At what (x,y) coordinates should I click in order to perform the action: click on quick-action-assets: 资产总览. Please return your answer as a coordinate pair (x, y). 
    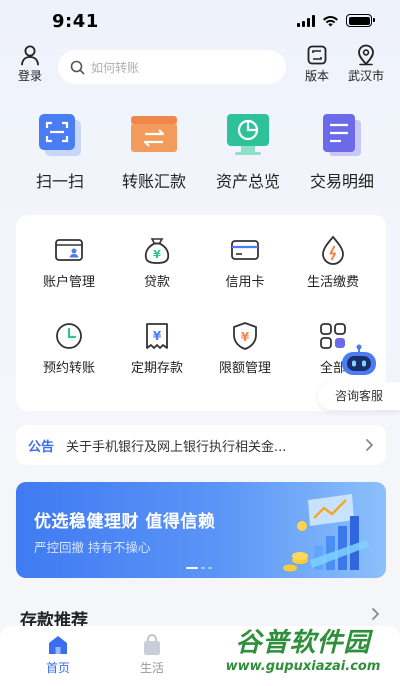
    Looking at the image, I should click on (248, 152).